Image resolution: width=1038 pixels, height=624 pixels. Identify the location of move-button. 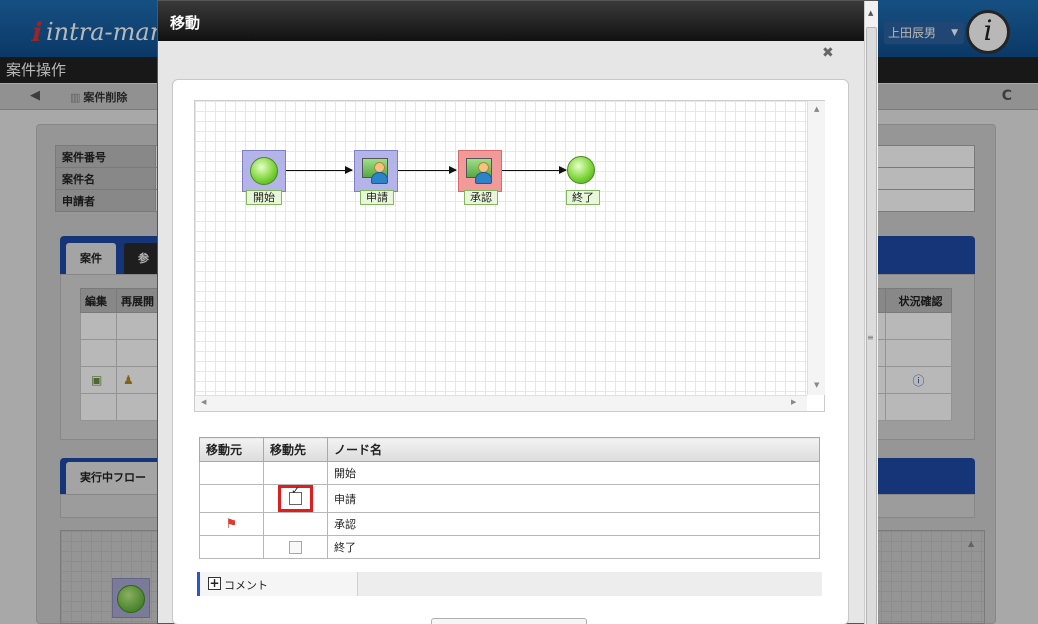
(509, 621).